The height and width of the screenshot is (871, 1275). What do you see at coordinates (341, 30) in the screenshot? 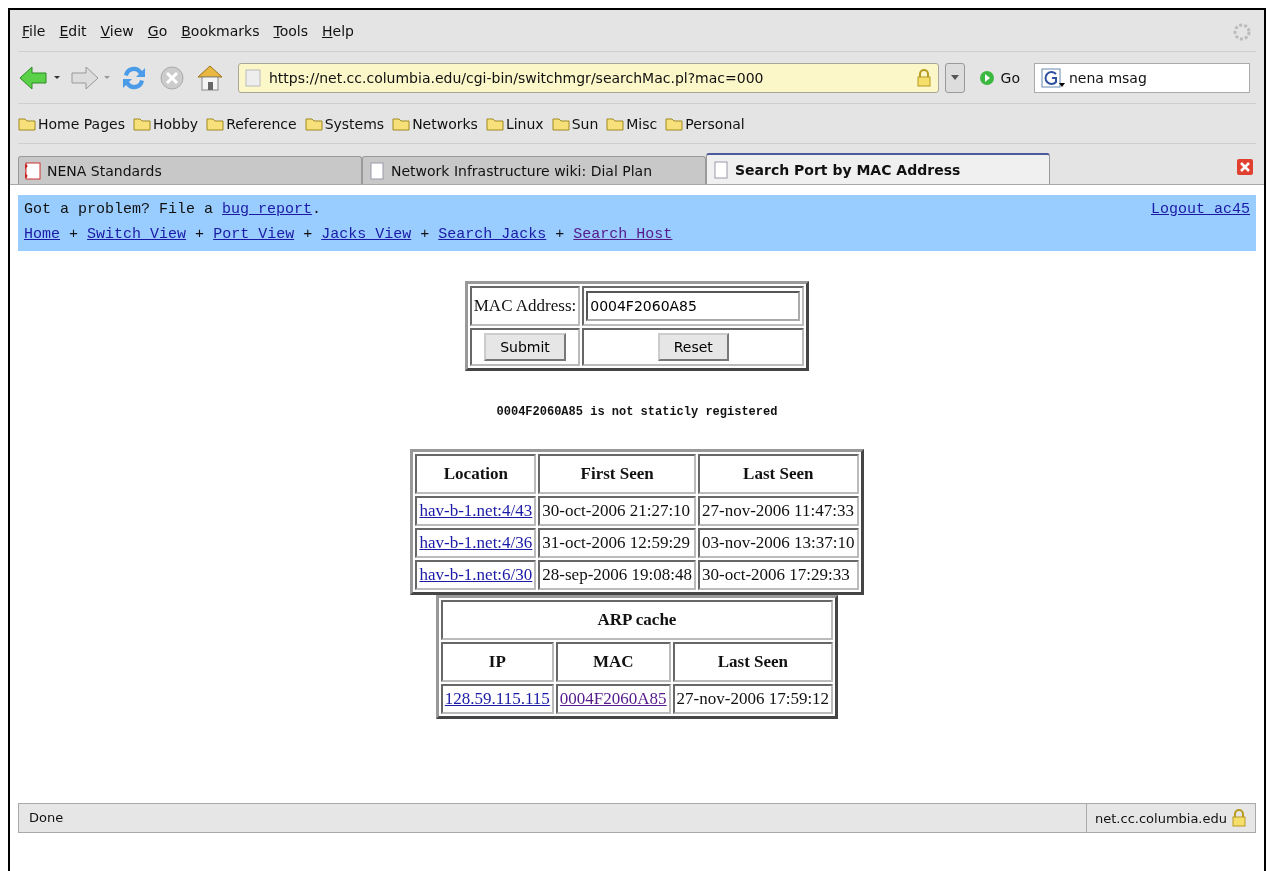
I see `menu-item: Help` at bounding box center [341, 30].